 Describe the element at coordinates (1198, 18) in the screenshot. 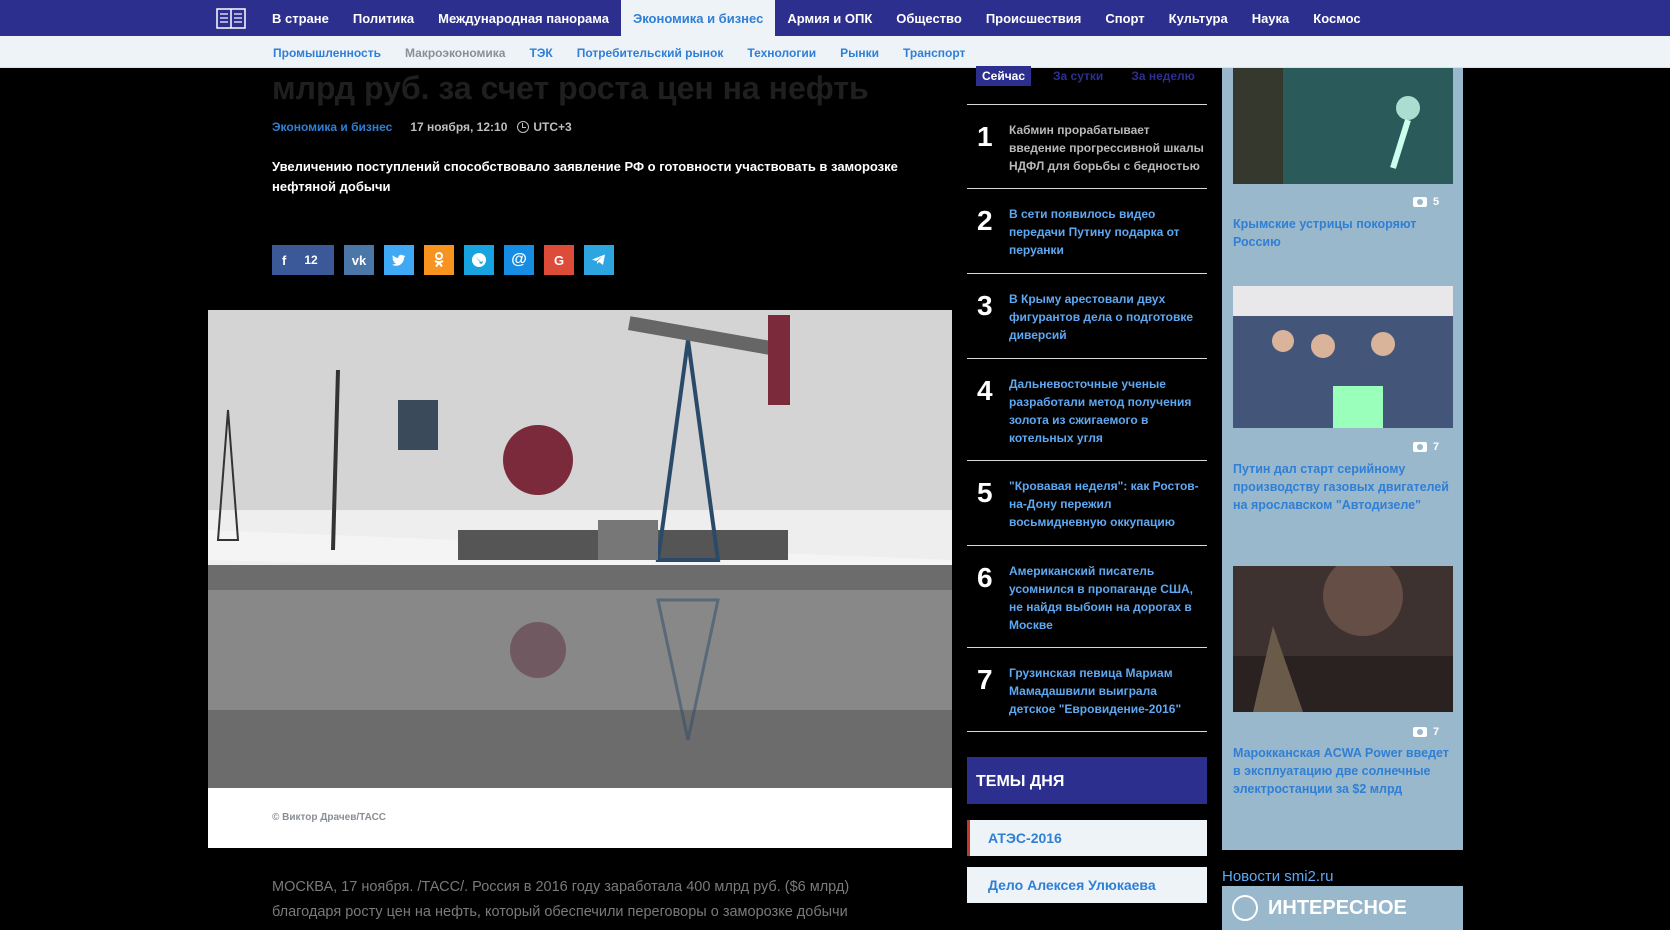

I see `nav-item-kultura: Культура` at that location.